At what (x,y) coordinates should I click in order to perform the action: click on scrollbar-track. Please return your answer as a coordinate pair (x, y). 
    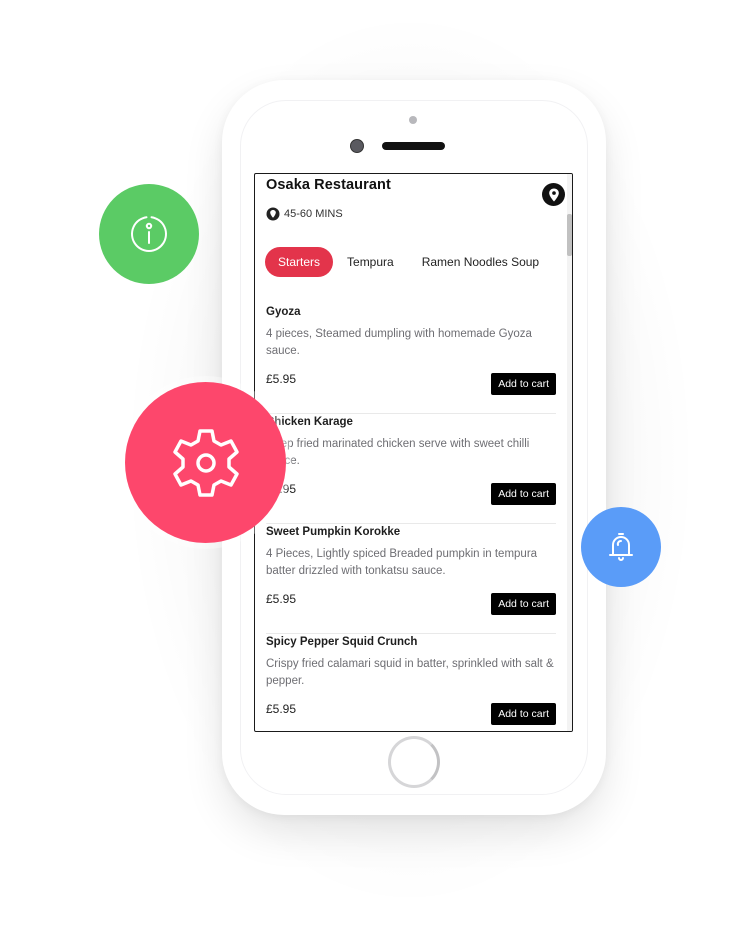
    Looking at the image, I should click on (569, 452).